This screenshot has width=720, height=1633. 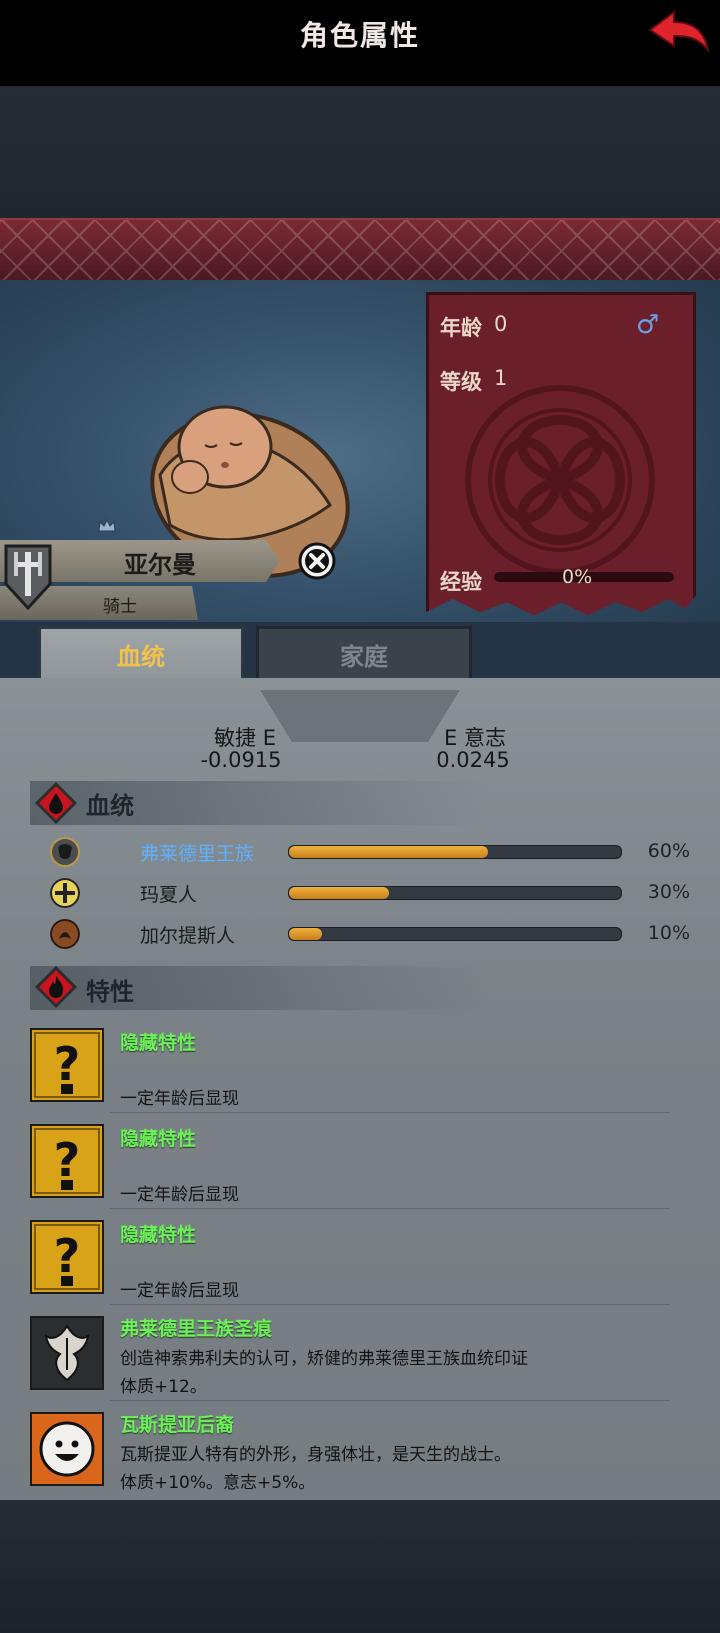 I want to click on tab-lineage: 血统, so click(x=141, y=655).